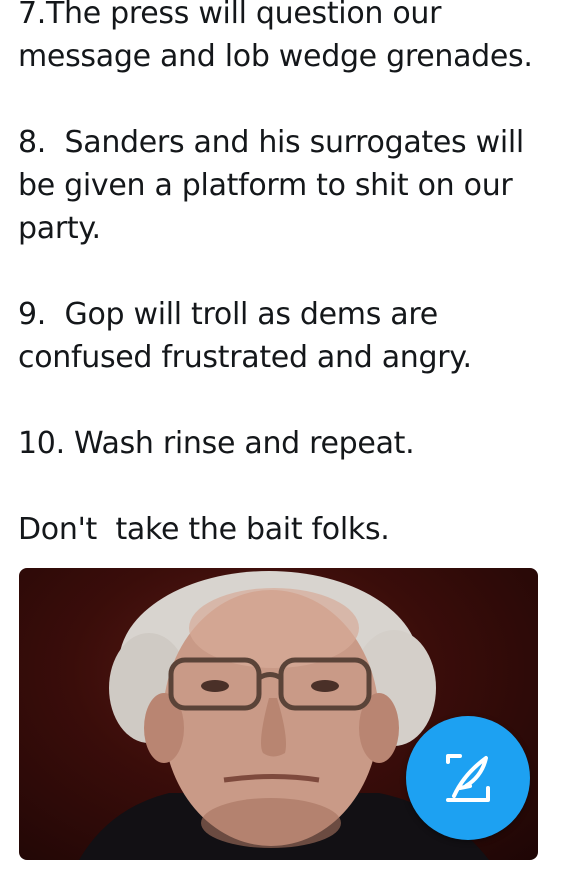  Describe the element at coordinates (275, 56) in the screenshot. I see `tweet-line: message and lob wedge grenades.` at that location.